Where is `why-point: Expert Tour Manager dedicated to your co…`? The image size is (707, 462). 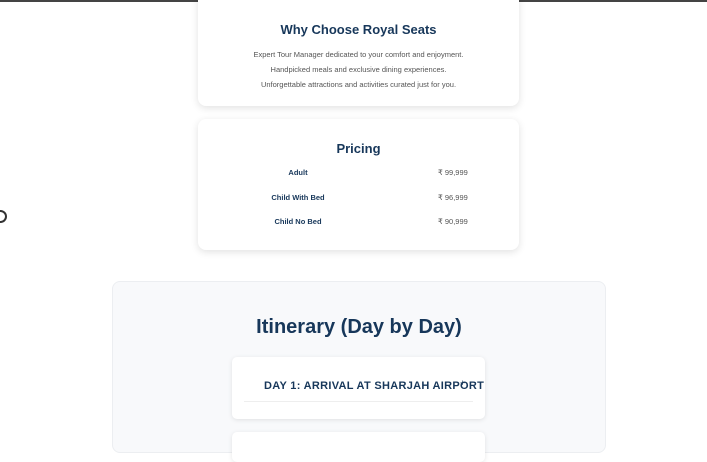
why-point: Expert Tour Manager dedicated to your co… is located at coordinates (358, 54).